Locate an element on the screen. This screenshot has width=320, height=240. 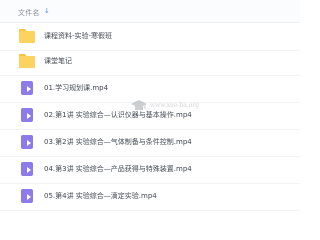
list-item-video: 05.第4讲 实验综合—滴定实验.mp4 is located at coordinates (150, 197).